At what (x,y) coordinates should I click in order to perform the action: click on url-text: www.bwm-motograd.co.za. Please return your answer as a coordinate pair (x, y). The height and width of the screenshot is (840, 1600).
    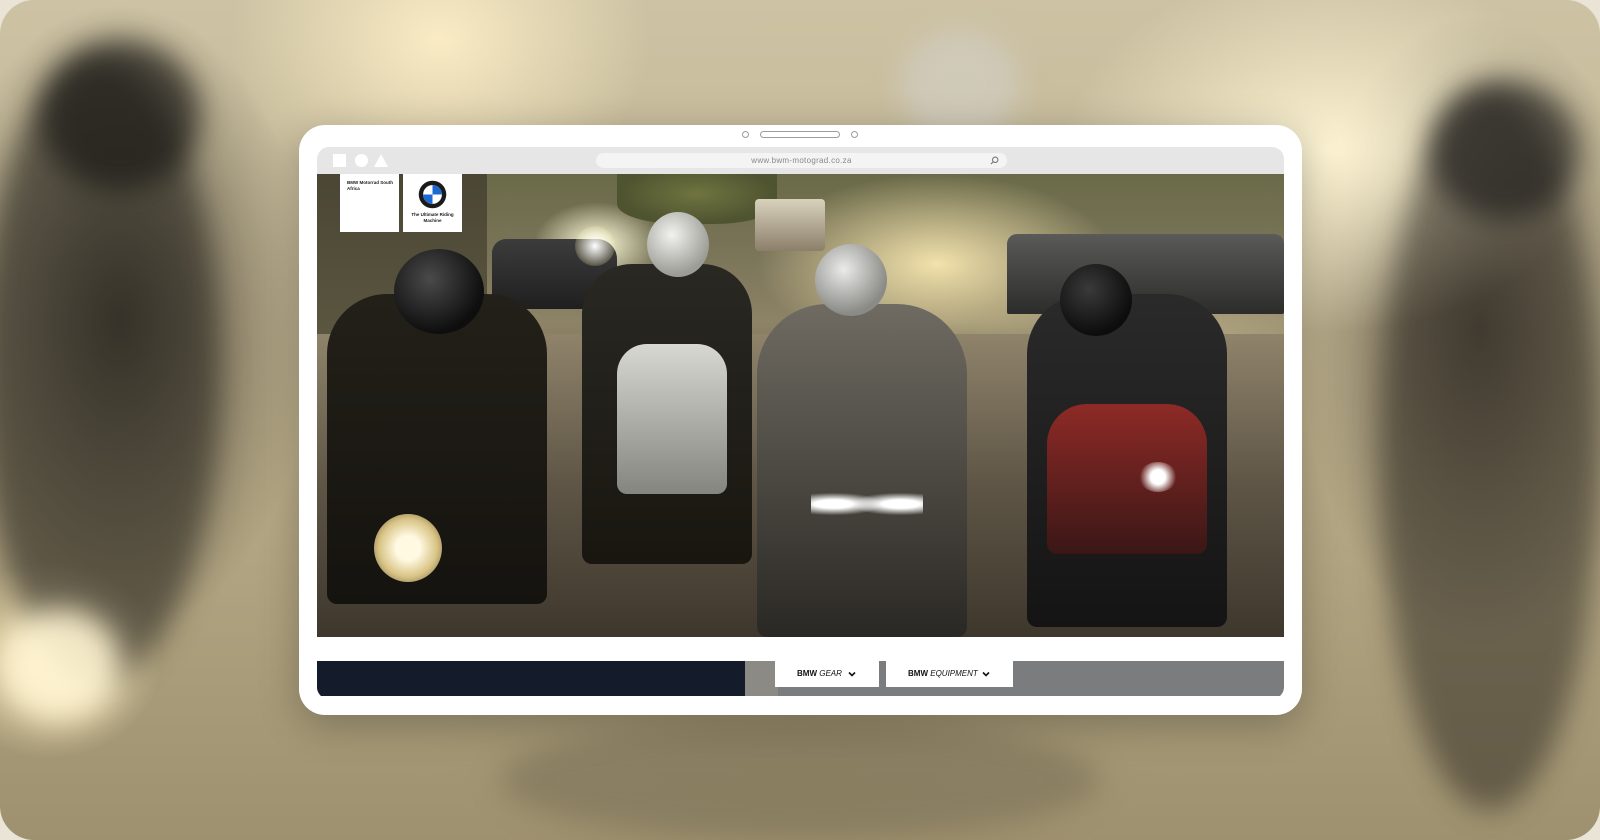
    Looking at the image, I should click on (801, 160).